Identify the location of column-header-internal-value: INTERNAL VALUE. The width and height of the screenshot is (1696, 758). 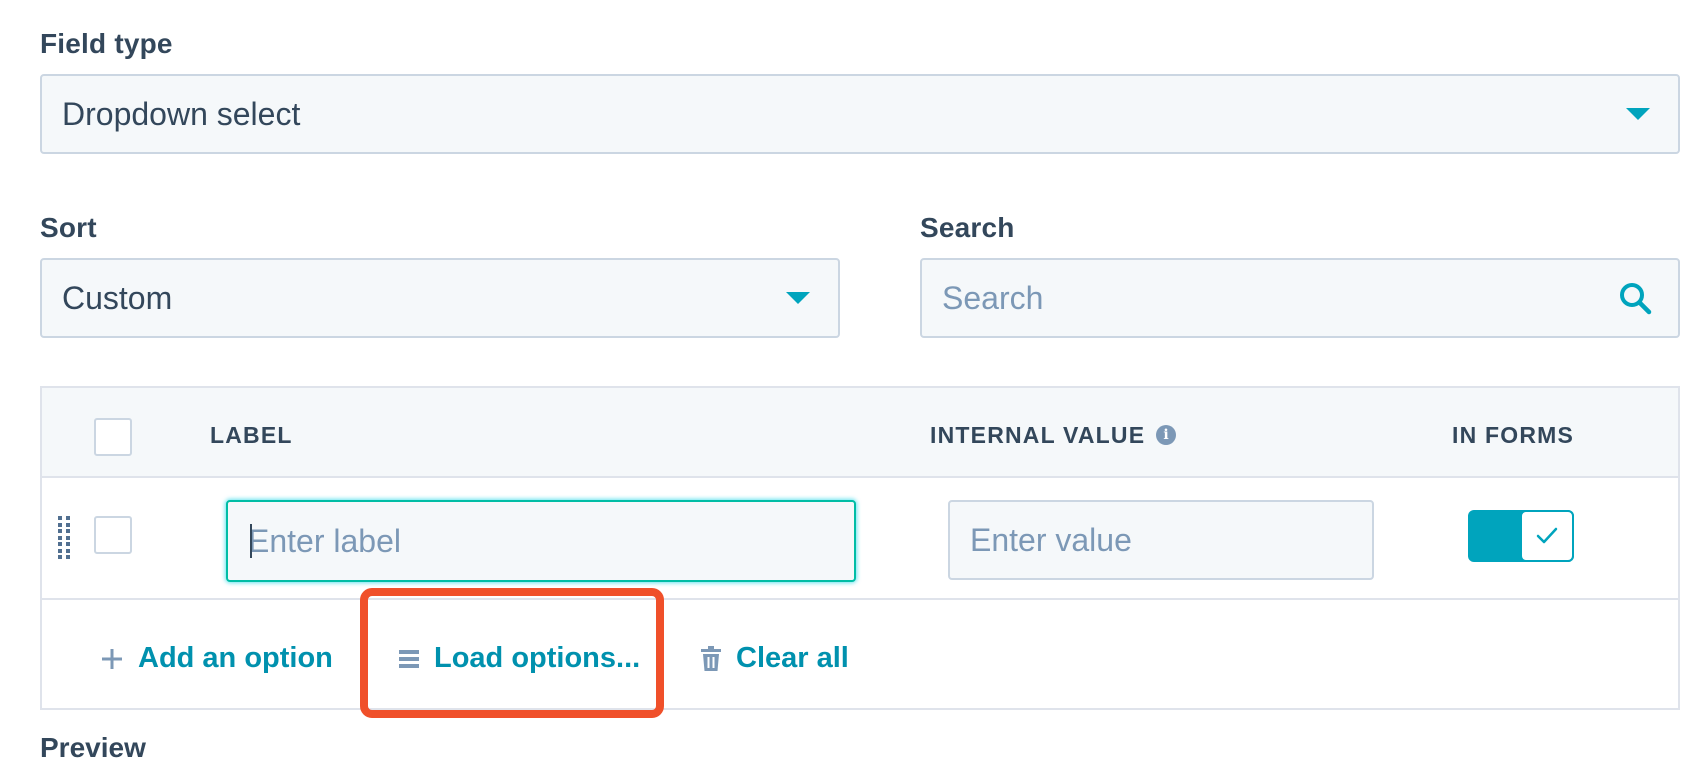
(1038, 435).